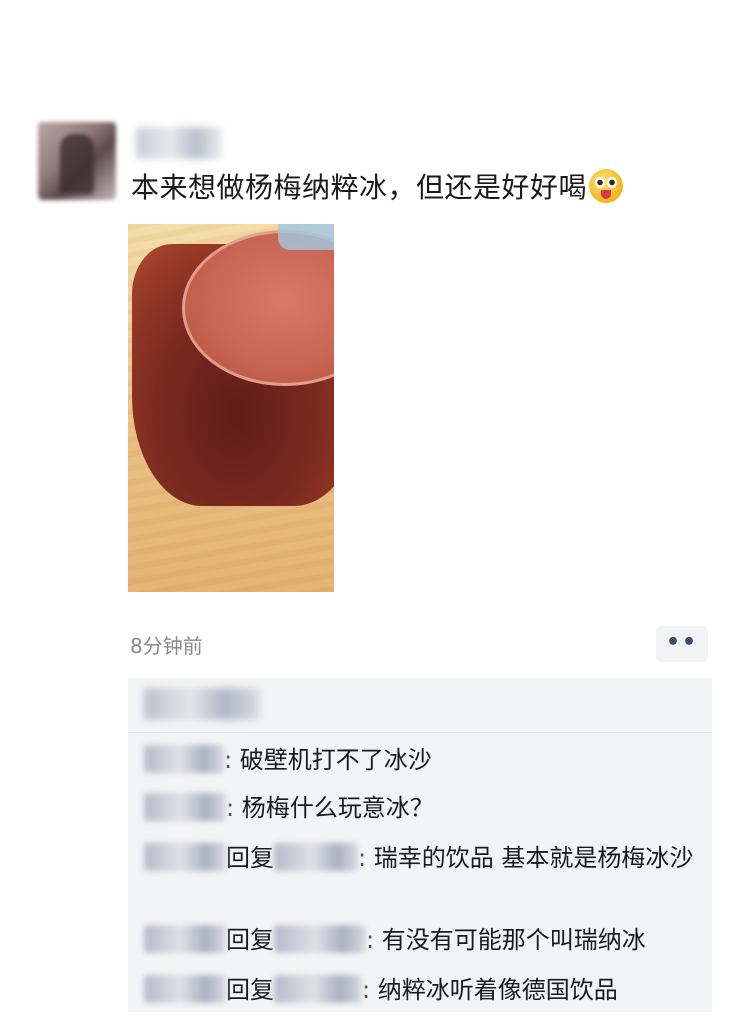 This screenshot has width=734, height=1024. I want to click on comment-text: 瑞幸的饮品 基本就是杨梅冰沙, so click(533, 858).